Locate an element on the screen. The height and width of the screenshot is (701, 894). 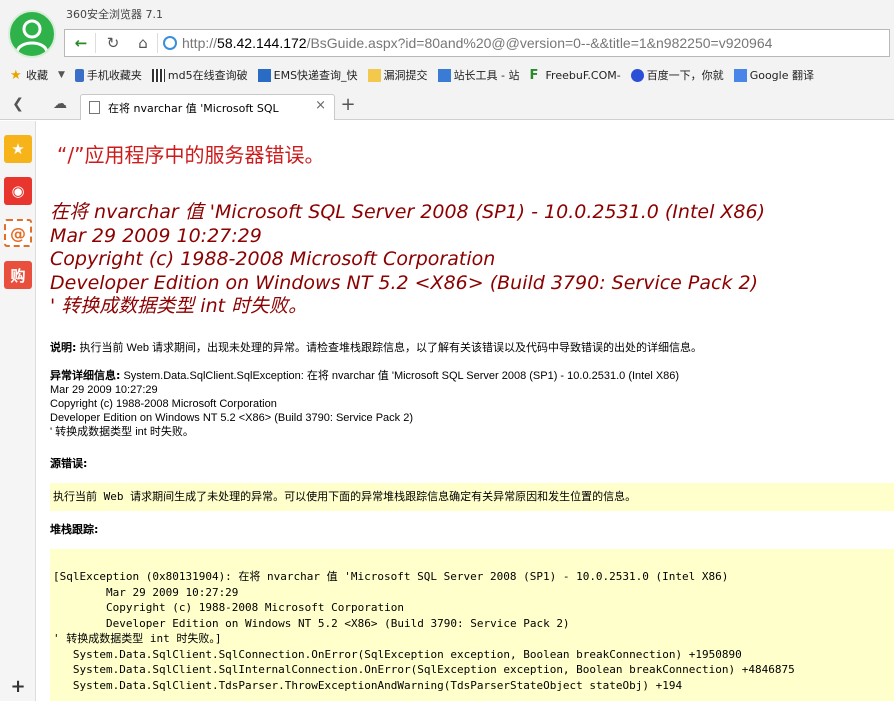
google-icon is located at coordinates (740, 75).